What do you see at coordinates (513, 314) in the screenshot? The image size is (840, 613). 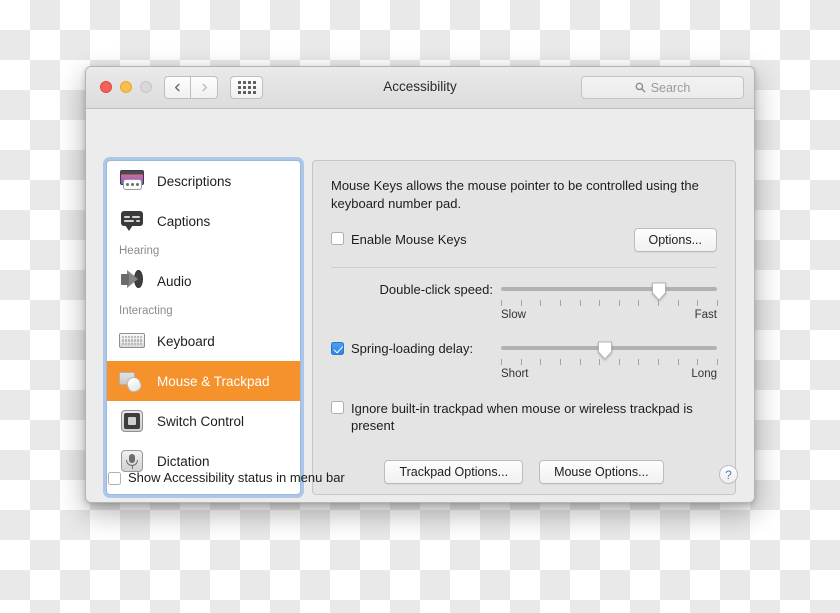 I see `slider-low-label: Slow` at bounding box center [513, 314].